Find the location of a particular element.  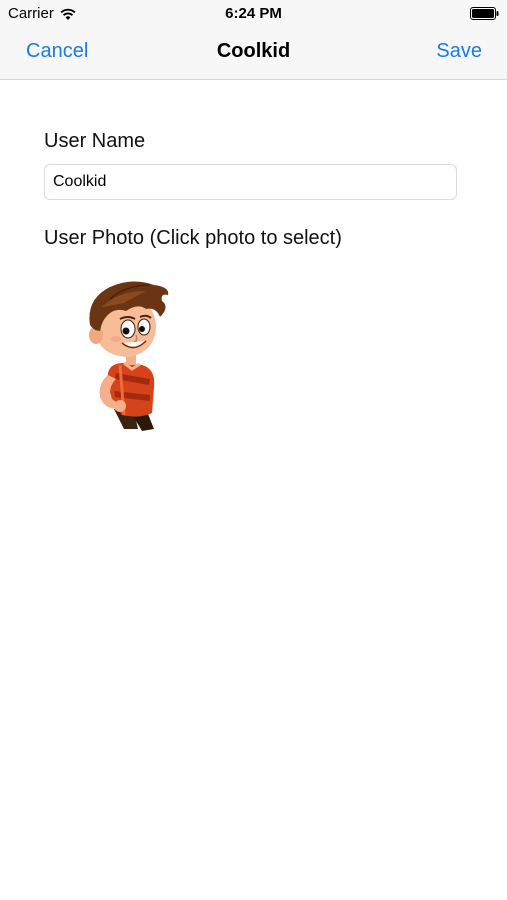

status-bar: Carrier 6:24 PM is located at coordinates (253, 14).